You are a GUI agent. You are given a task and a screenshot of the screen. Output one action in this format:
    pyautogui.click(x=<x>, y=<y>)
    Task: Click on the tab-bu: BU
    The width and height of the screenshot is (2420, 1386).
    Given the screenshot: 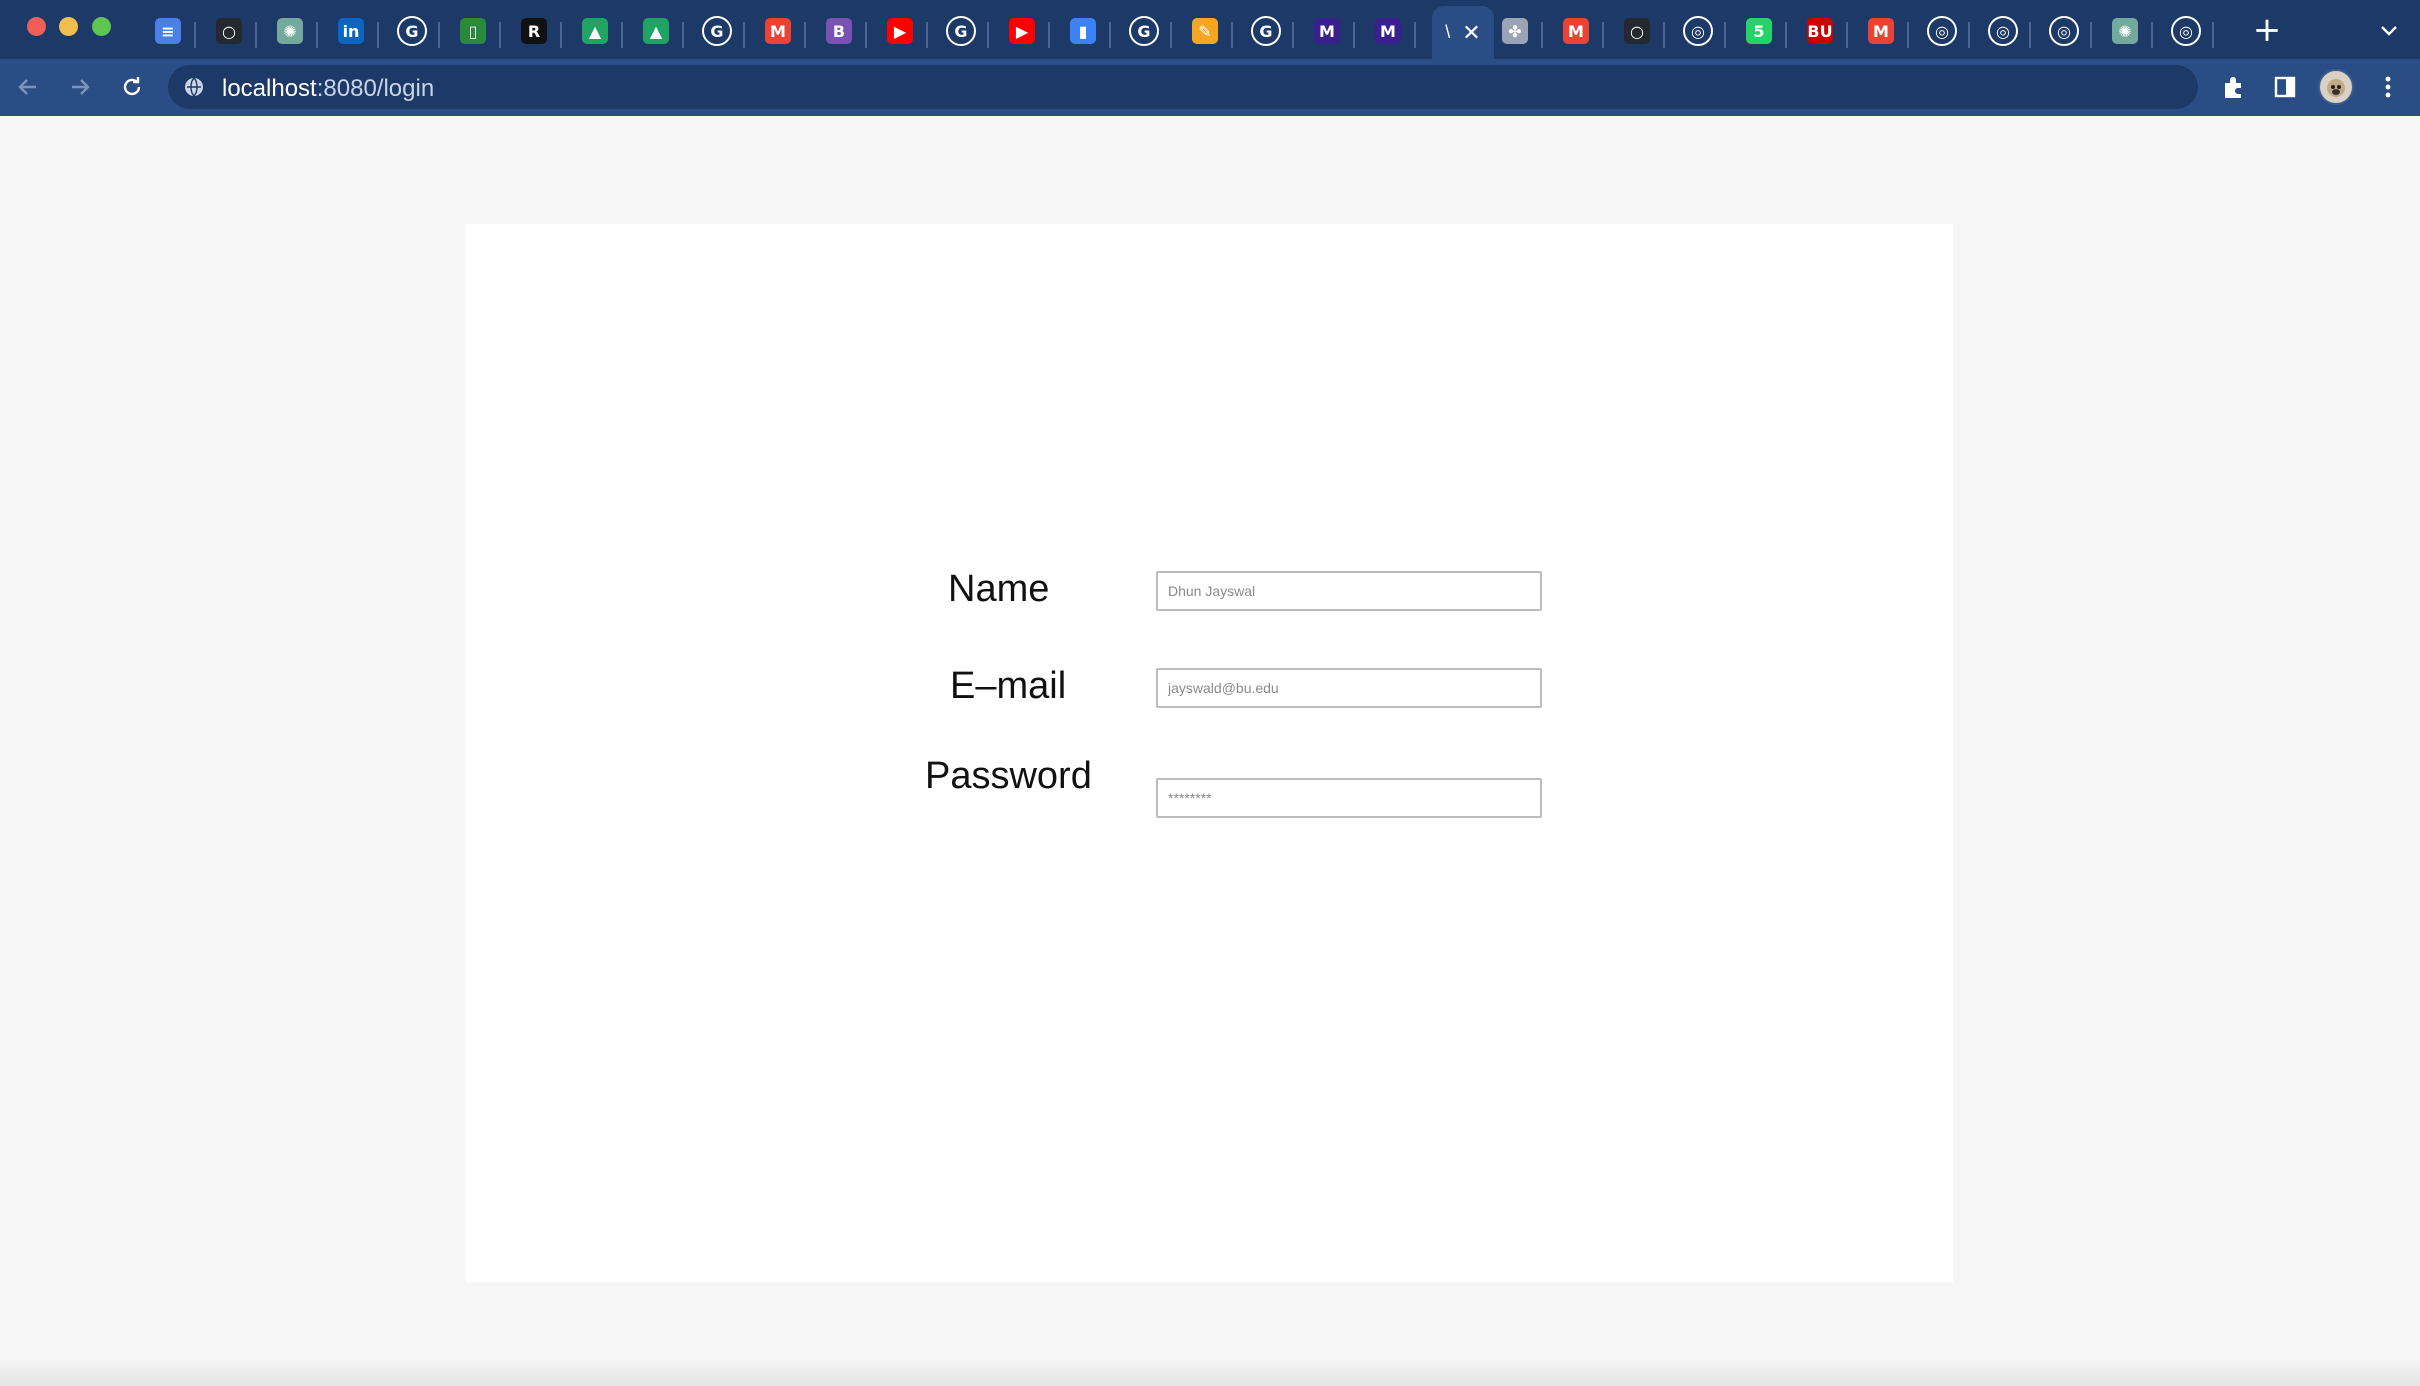 What is the action you would take?
    pyautogui.click(x=1820, y=31)
    